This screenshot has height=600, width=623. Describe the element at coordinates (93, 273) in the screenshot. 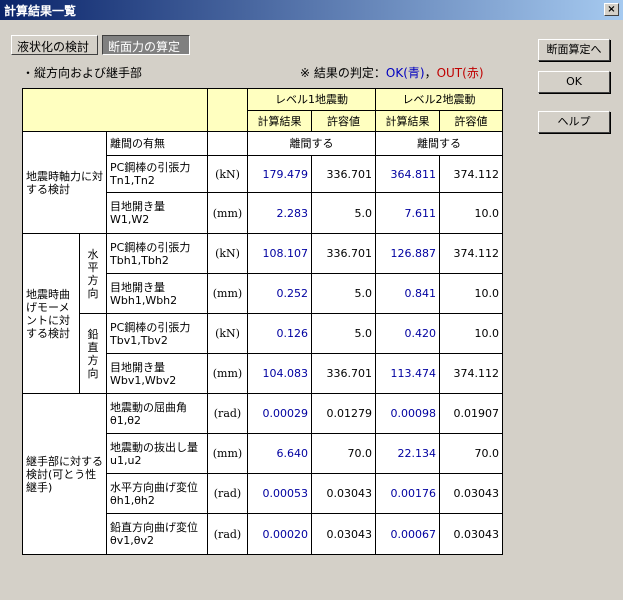

I see `group-horizontal: 水平方向` at that location.